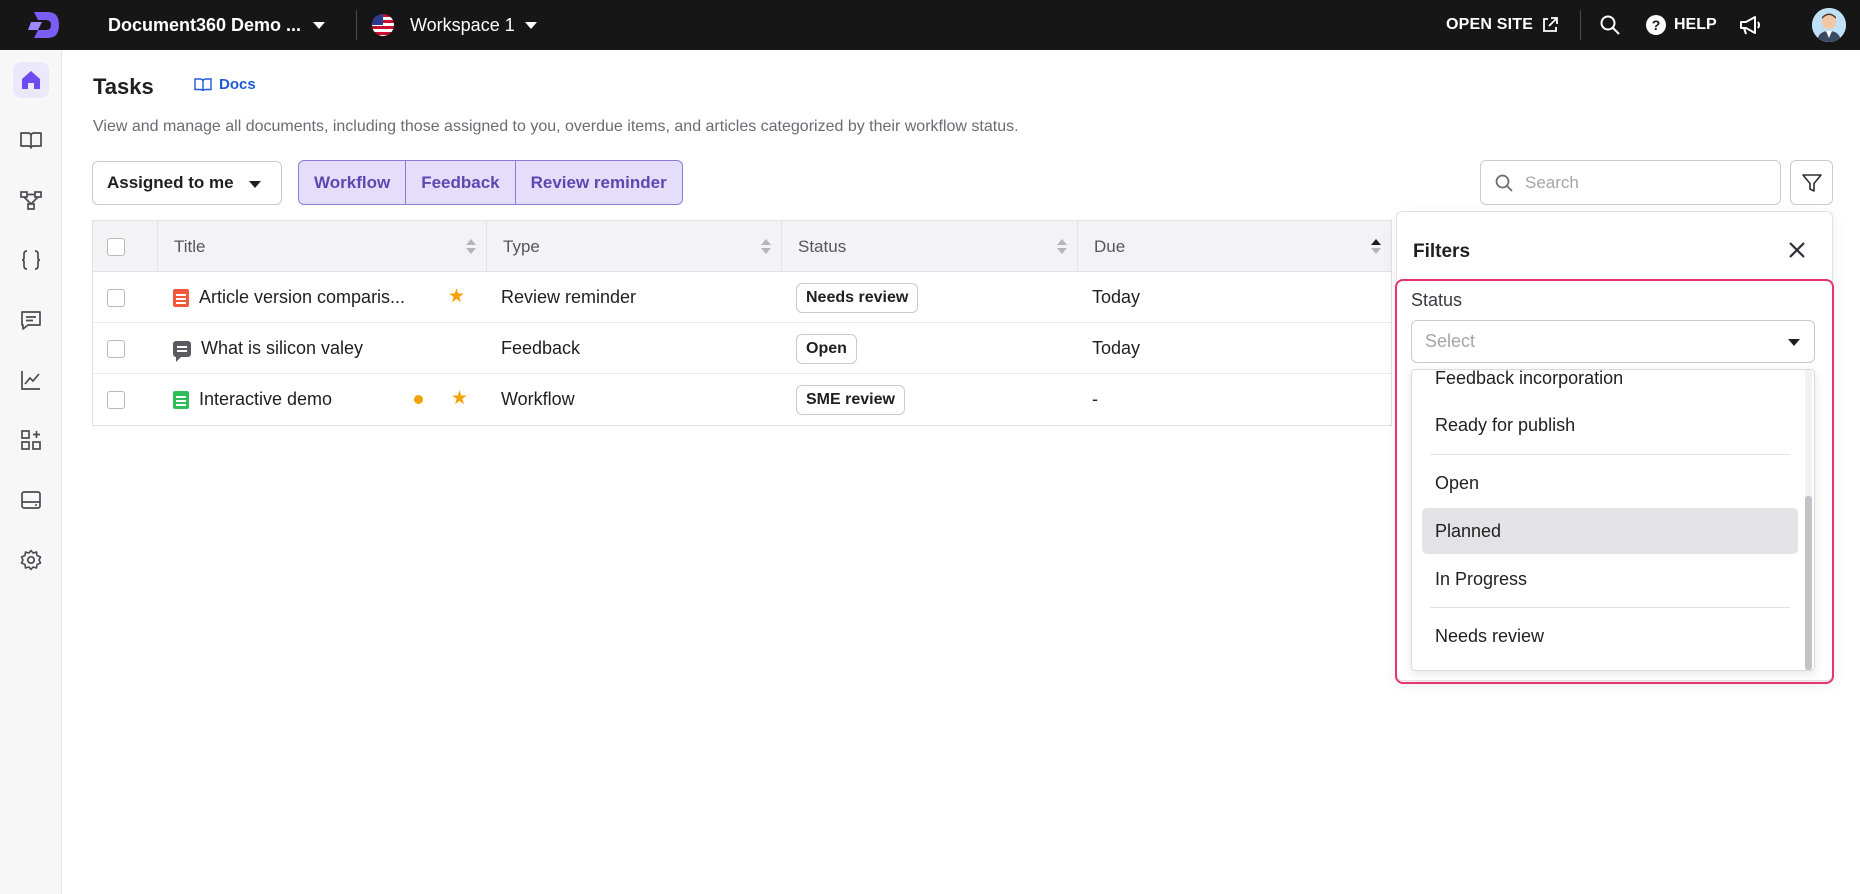  I want to click on comment-icon, so click(31, 320).